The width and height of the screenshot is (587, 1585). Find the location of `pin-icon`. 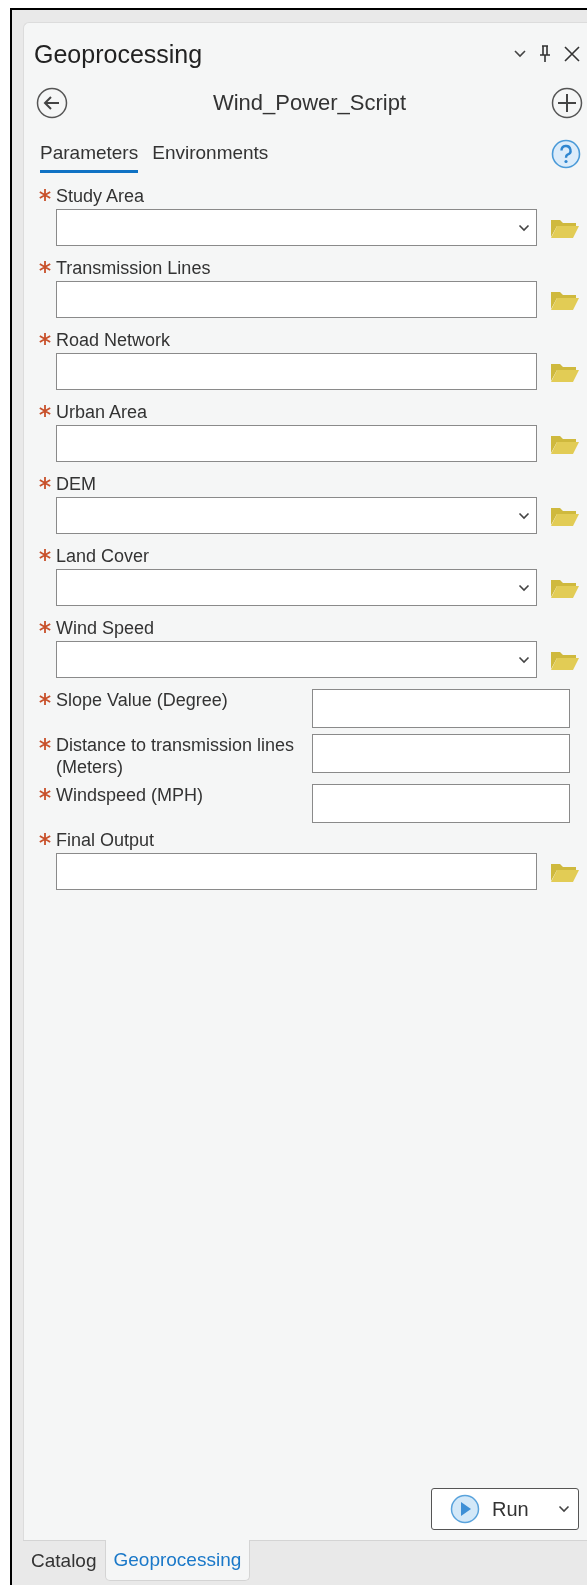

pin-icon is located at coordinates (545, 54).